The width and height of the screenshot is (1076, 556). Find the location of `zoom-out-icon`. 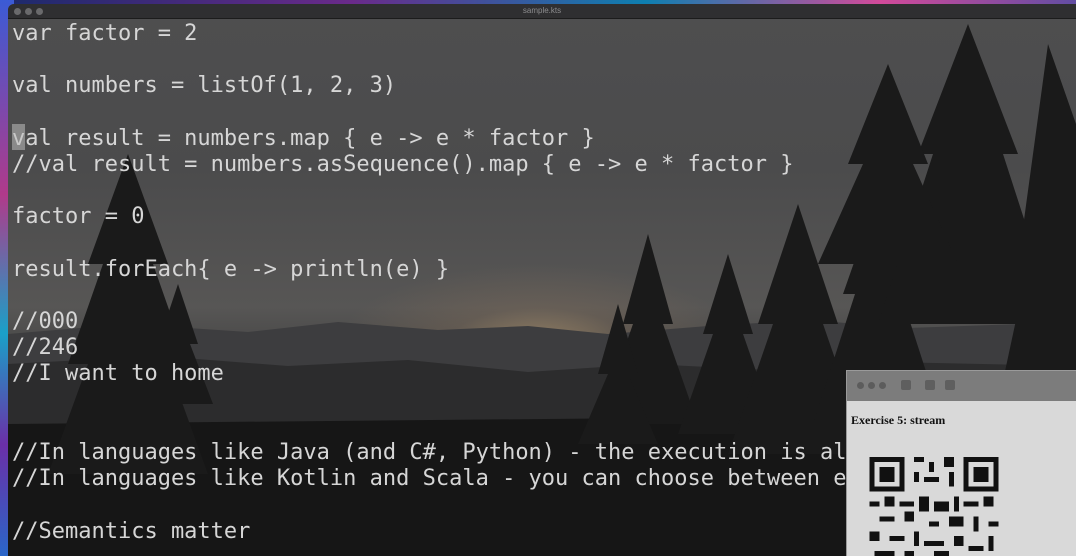

zoom-out-icon is located at coordinates (930, 385).